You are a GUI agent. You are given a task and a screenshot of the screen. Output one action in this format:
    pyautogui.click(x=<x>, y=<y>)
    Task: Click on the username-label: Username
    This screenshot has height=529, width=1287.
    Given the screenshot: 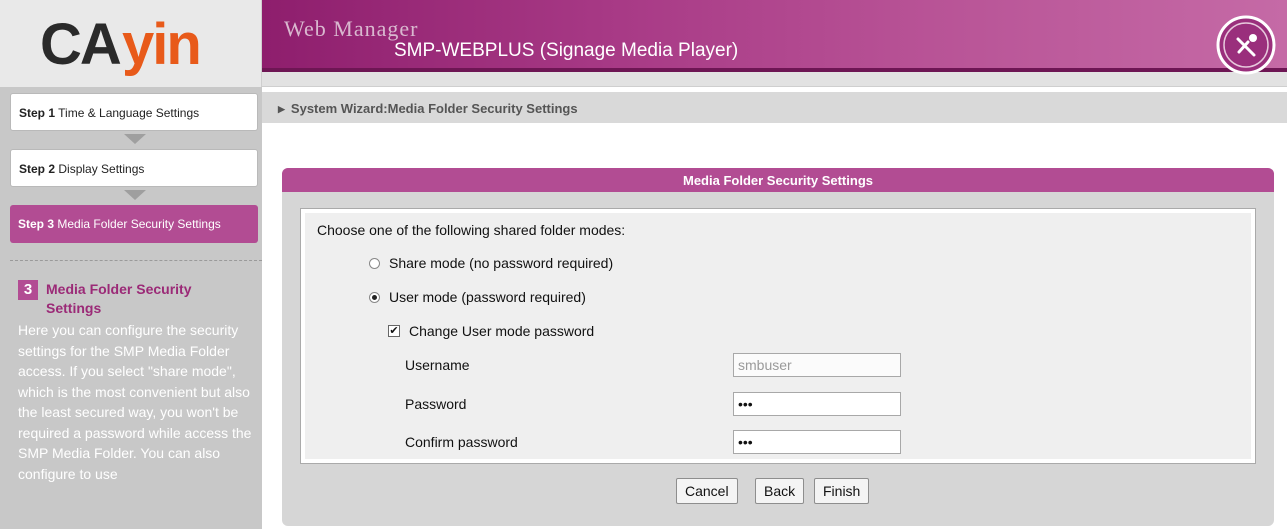 What is the action you would take?
    pyautogui.click(x=437, y=365)
    